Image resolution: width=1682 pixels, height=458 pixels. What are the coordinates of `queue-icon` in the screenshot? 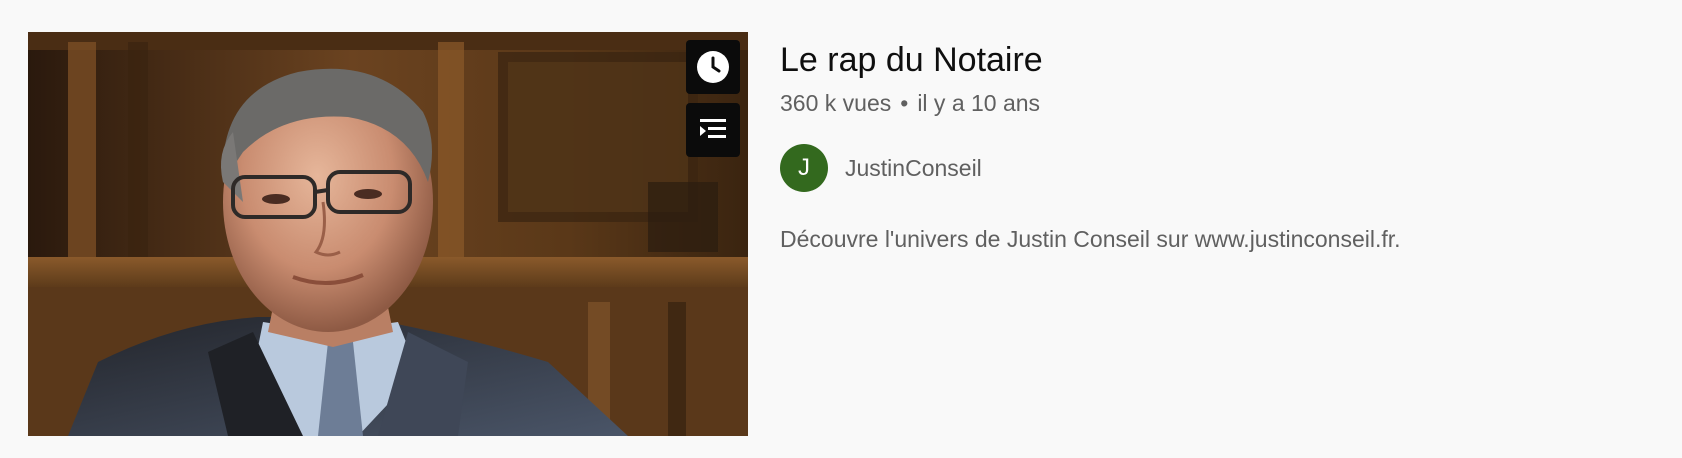 It's located at (713, 128).